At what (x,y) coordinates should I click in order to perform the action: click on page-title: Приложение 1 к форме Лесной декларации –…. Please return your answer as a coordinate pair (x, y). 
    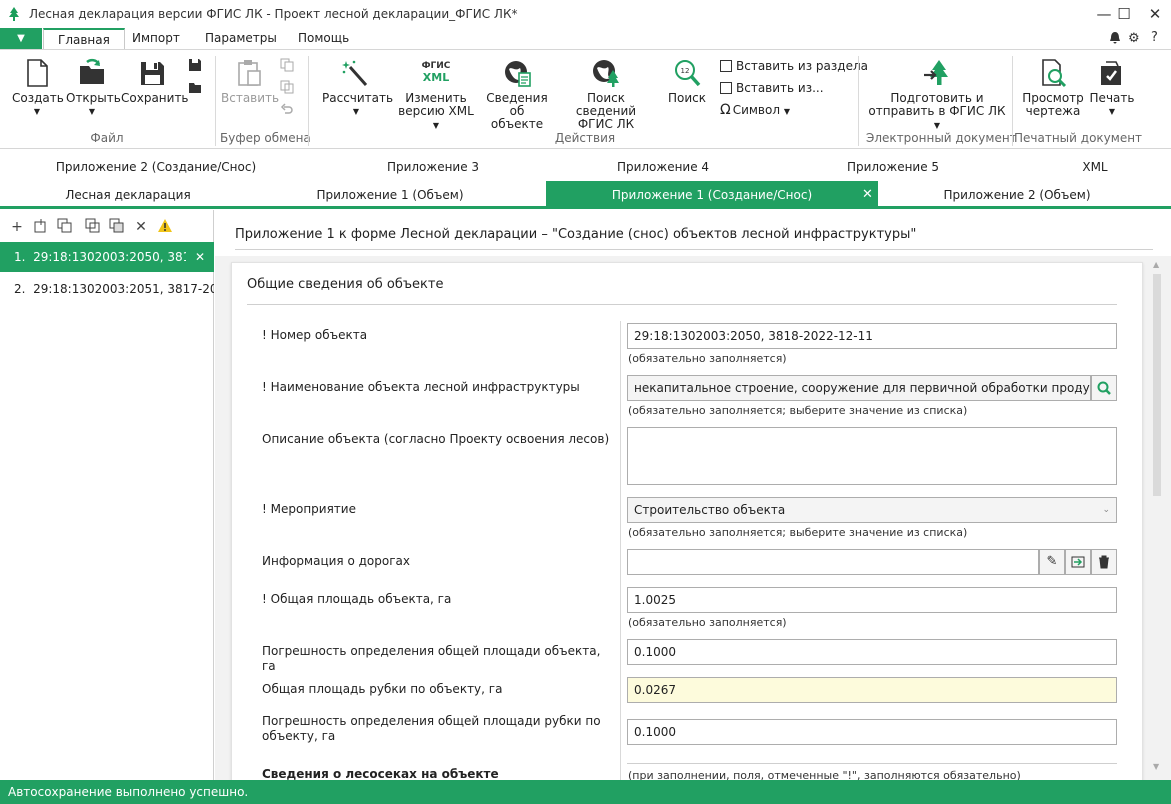
    Looking at the image, I should click on (576, 234).